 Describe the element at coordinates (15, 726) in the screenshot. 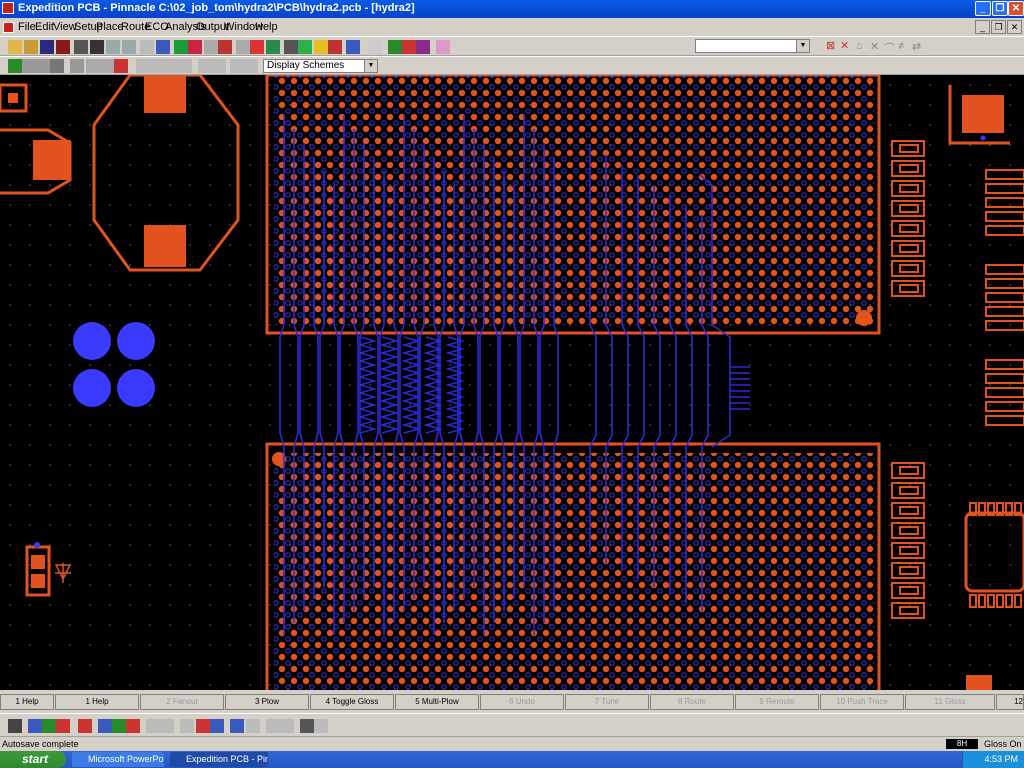

I see `tool-save-icon` at that location.